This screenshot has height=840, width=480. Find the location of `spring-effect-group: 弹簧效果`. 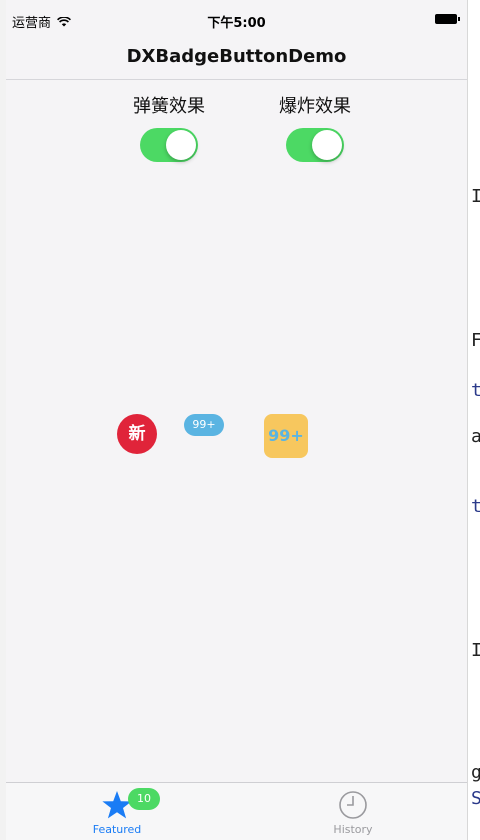

spring-effect-group: 弹簧效果 is located at coordinates (169, 127).